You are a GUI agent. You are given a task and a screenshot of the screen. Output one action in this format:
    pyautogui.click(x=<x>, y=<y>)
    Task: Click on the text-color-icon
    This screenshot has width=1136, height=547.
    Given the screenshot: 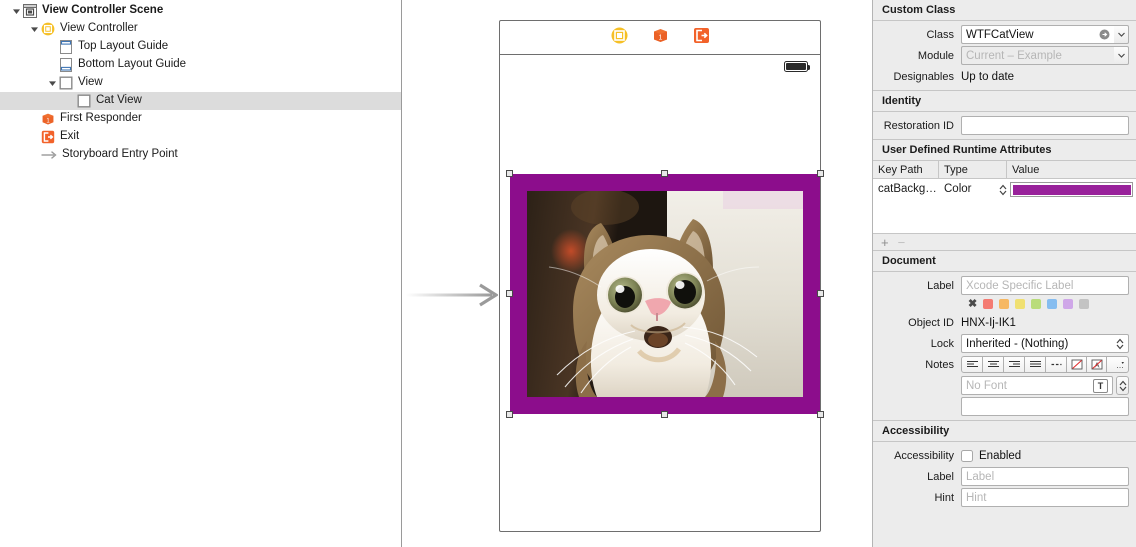 What is the action you would take?
    pyautogui.click(x=1077, y=364)
    